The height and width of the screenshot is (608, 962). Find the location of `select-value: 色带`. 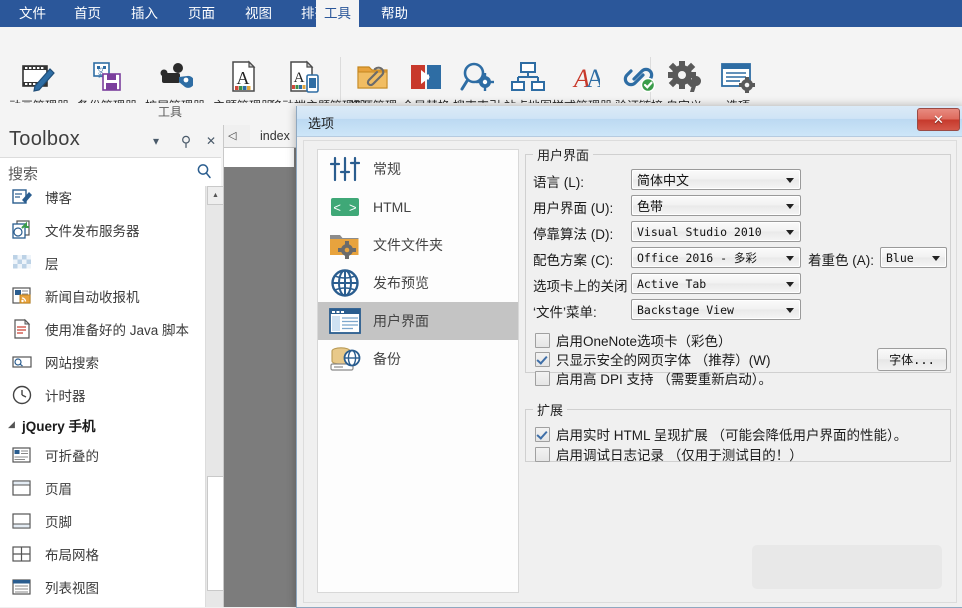

select-value: 色带 is located at coordinates (650, 206).